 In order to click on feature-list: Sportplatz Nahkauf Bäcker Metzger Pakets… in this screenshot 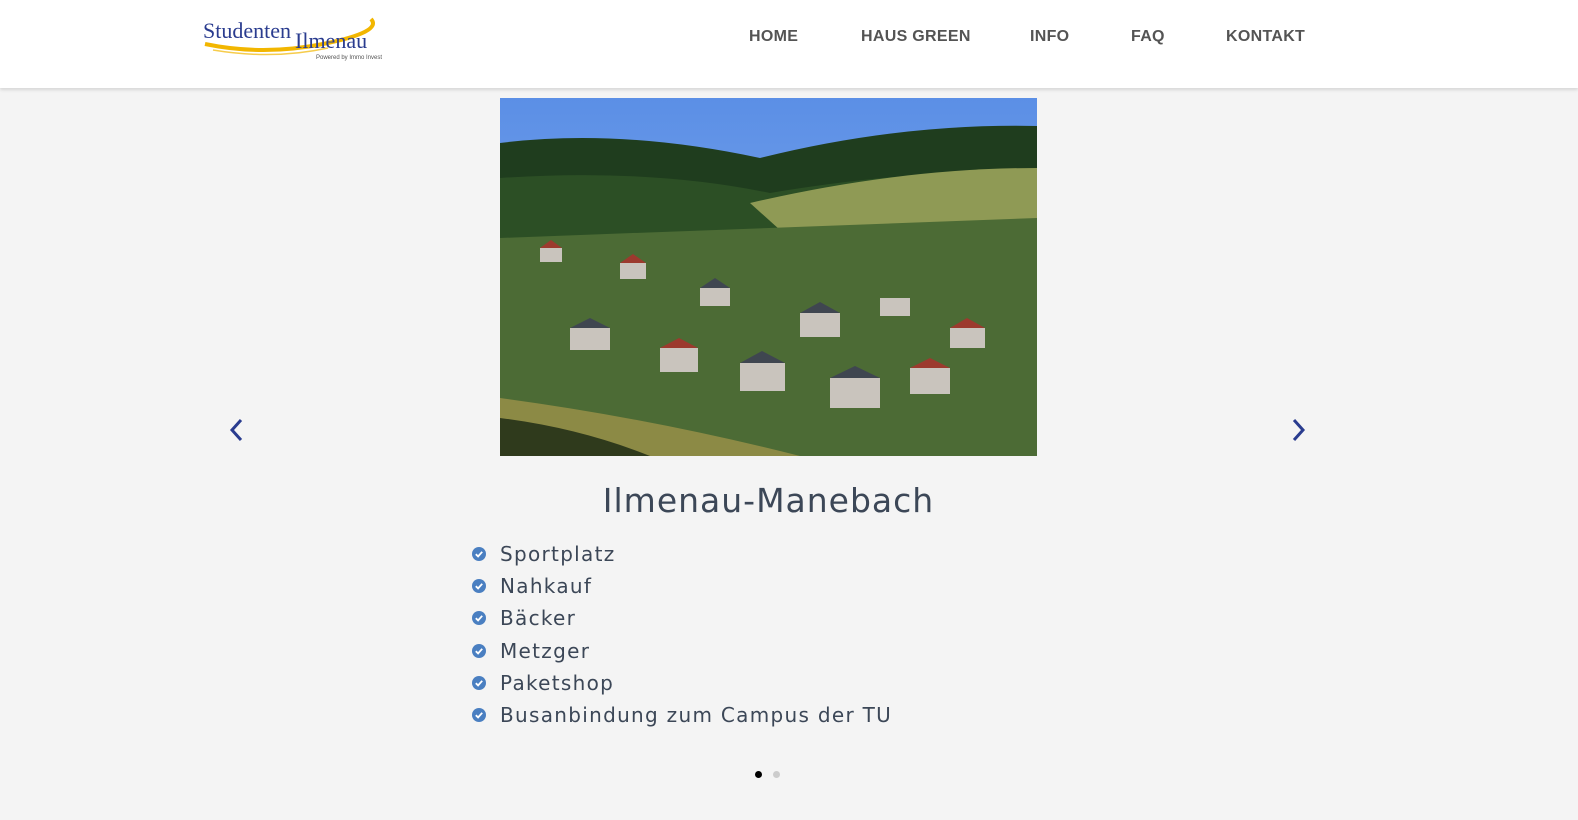, I will do `click(682, 635)`.